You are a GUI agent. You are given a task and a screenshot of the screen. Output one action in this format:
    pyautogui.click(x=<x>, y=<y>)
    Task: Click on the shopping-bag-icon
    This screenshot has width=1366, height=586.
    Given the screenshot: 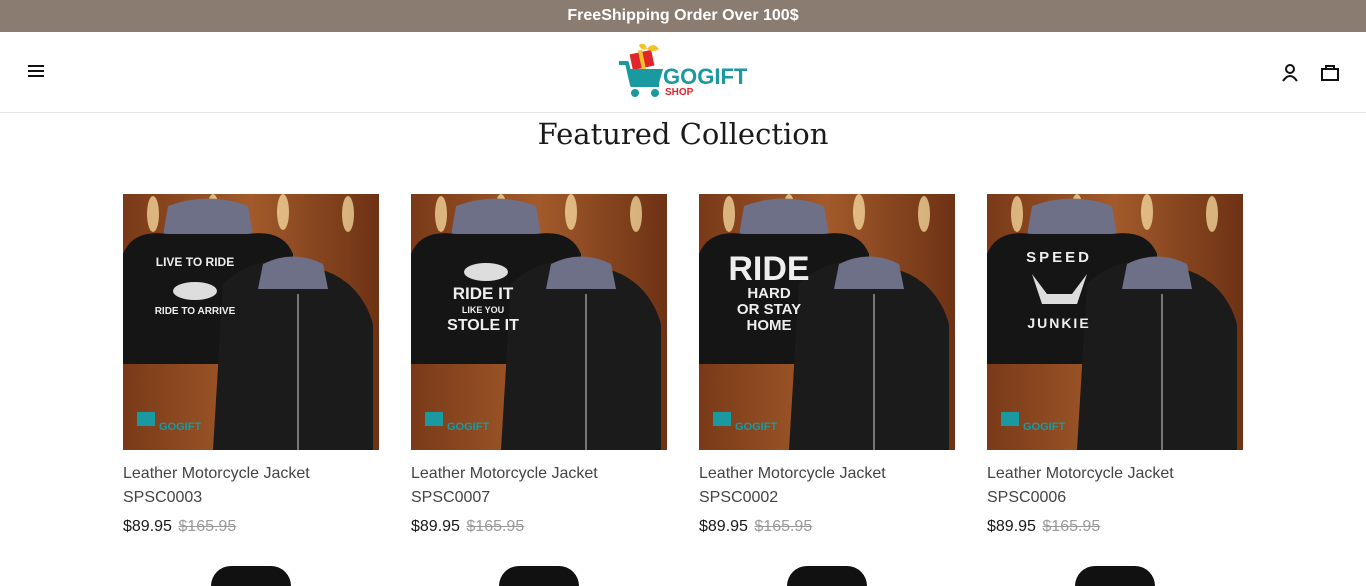 What is the action you would take?
    pyautogui.click(x=1330, y=73)
    